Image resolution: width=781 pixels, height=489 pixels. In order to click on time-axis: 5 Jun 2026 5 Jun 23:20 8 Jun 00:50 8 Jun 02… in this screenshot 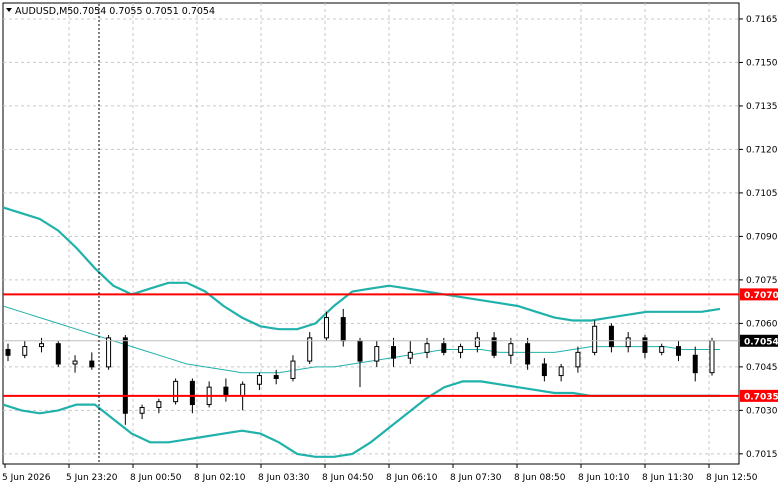, I will do `click(380, 473)`.